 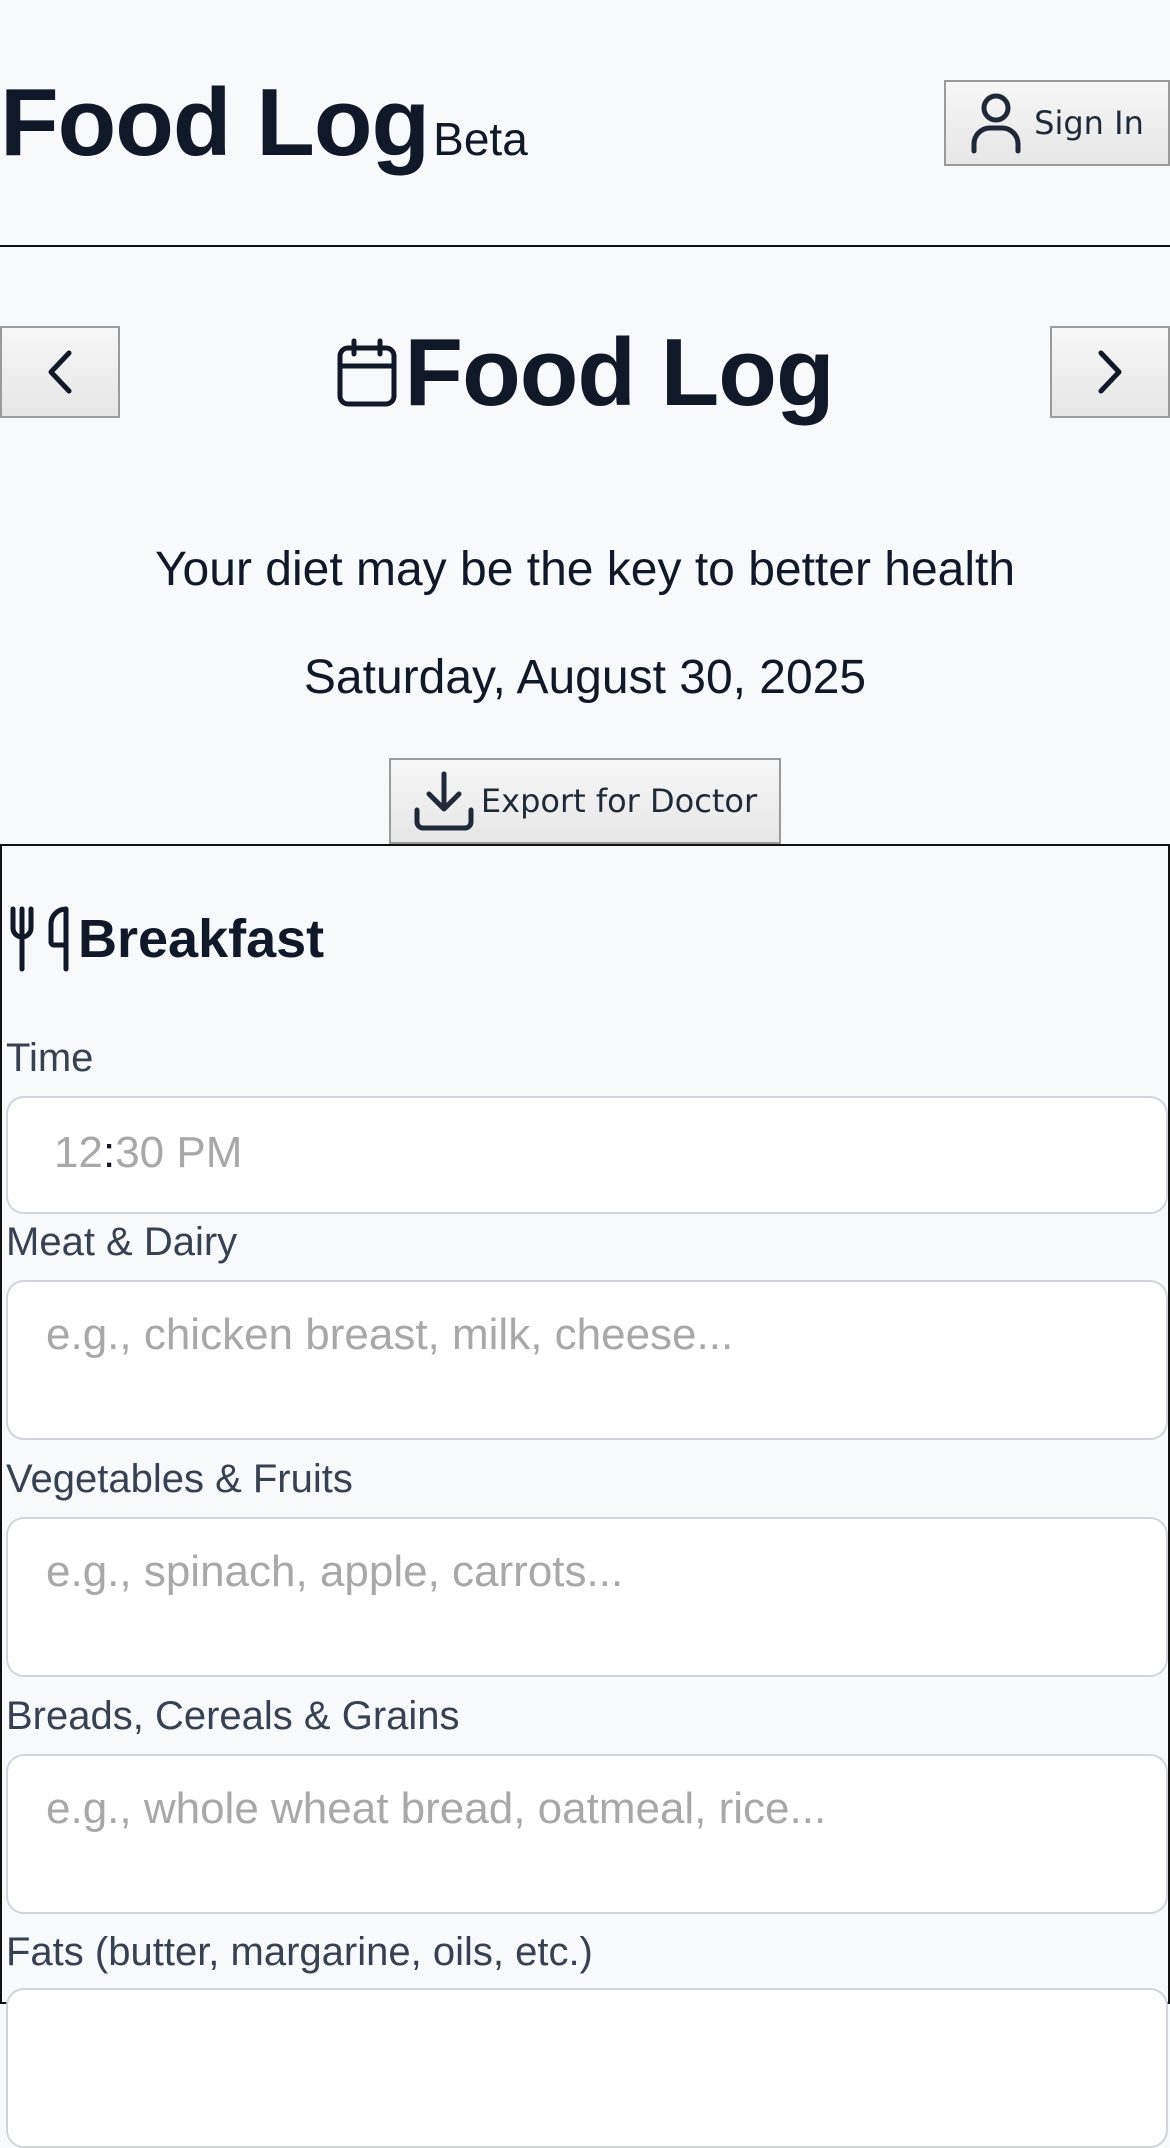 What do you see at coordinates (587, 1155) in the screenshot?
I see `time-input: 12:30 PM` at bounding box center [587, 1155].